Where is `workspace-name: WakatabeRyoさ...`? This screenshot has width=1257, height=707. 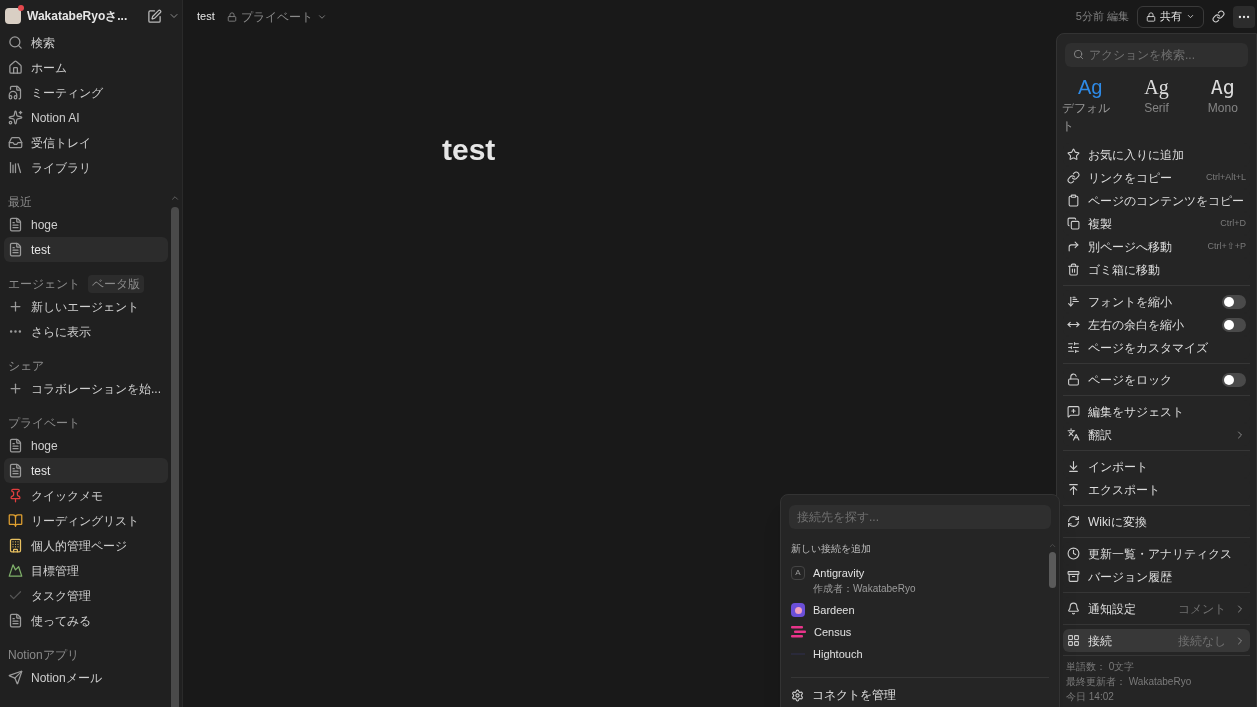 workspace-name: WakatabeRyoさ... is located at coordinates (77, 16).